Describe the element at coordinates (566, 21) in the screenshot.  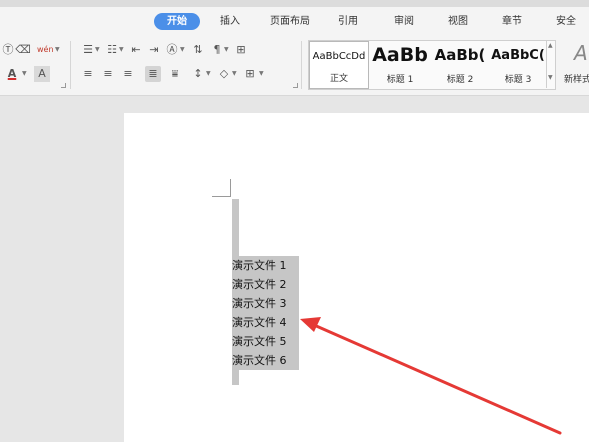
I see `tab-security: 安全` at that location.